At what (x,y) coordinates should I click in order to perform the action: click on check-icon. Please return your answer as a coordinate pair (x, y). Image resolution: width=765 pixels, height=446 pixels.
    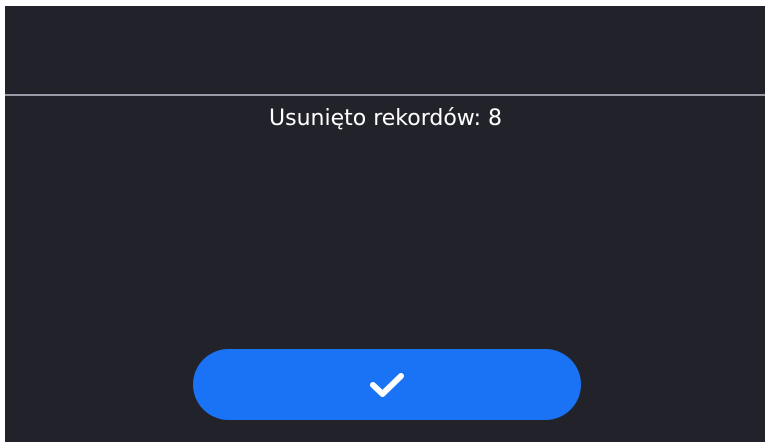
    Looking at the image, I should click on (387, 385).